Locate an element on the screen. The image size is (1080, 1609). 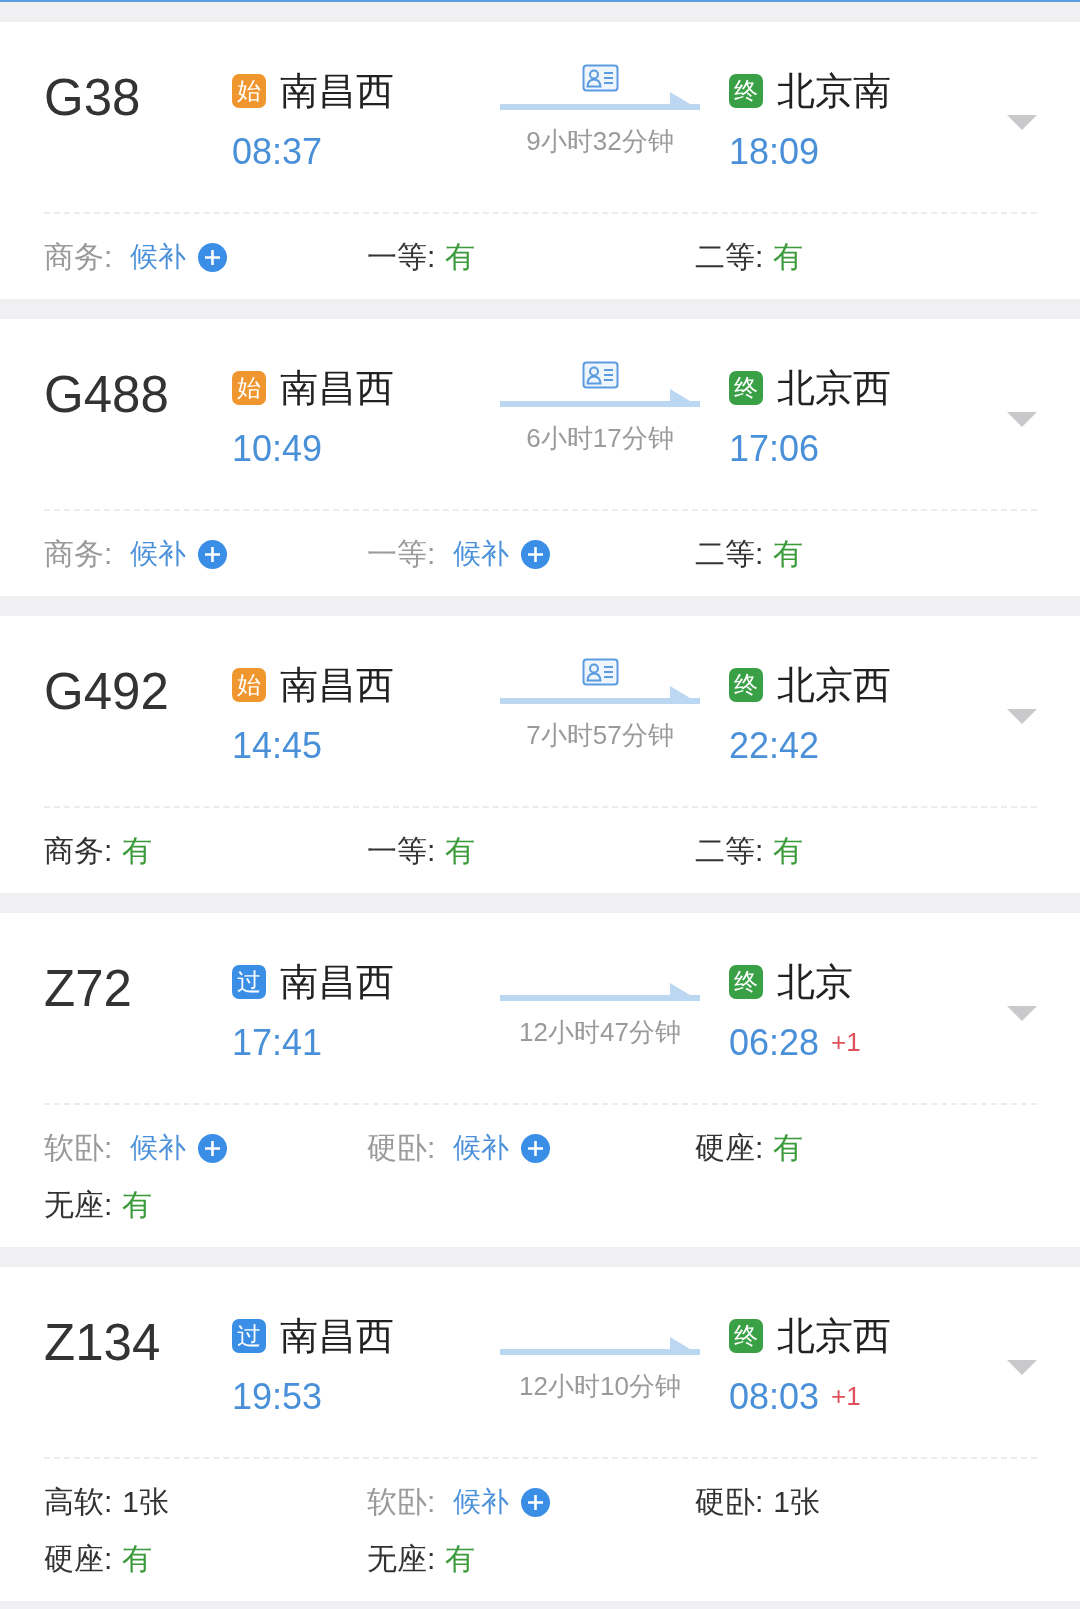
departure-time: 08:37 is located at coordinates (277, 152).